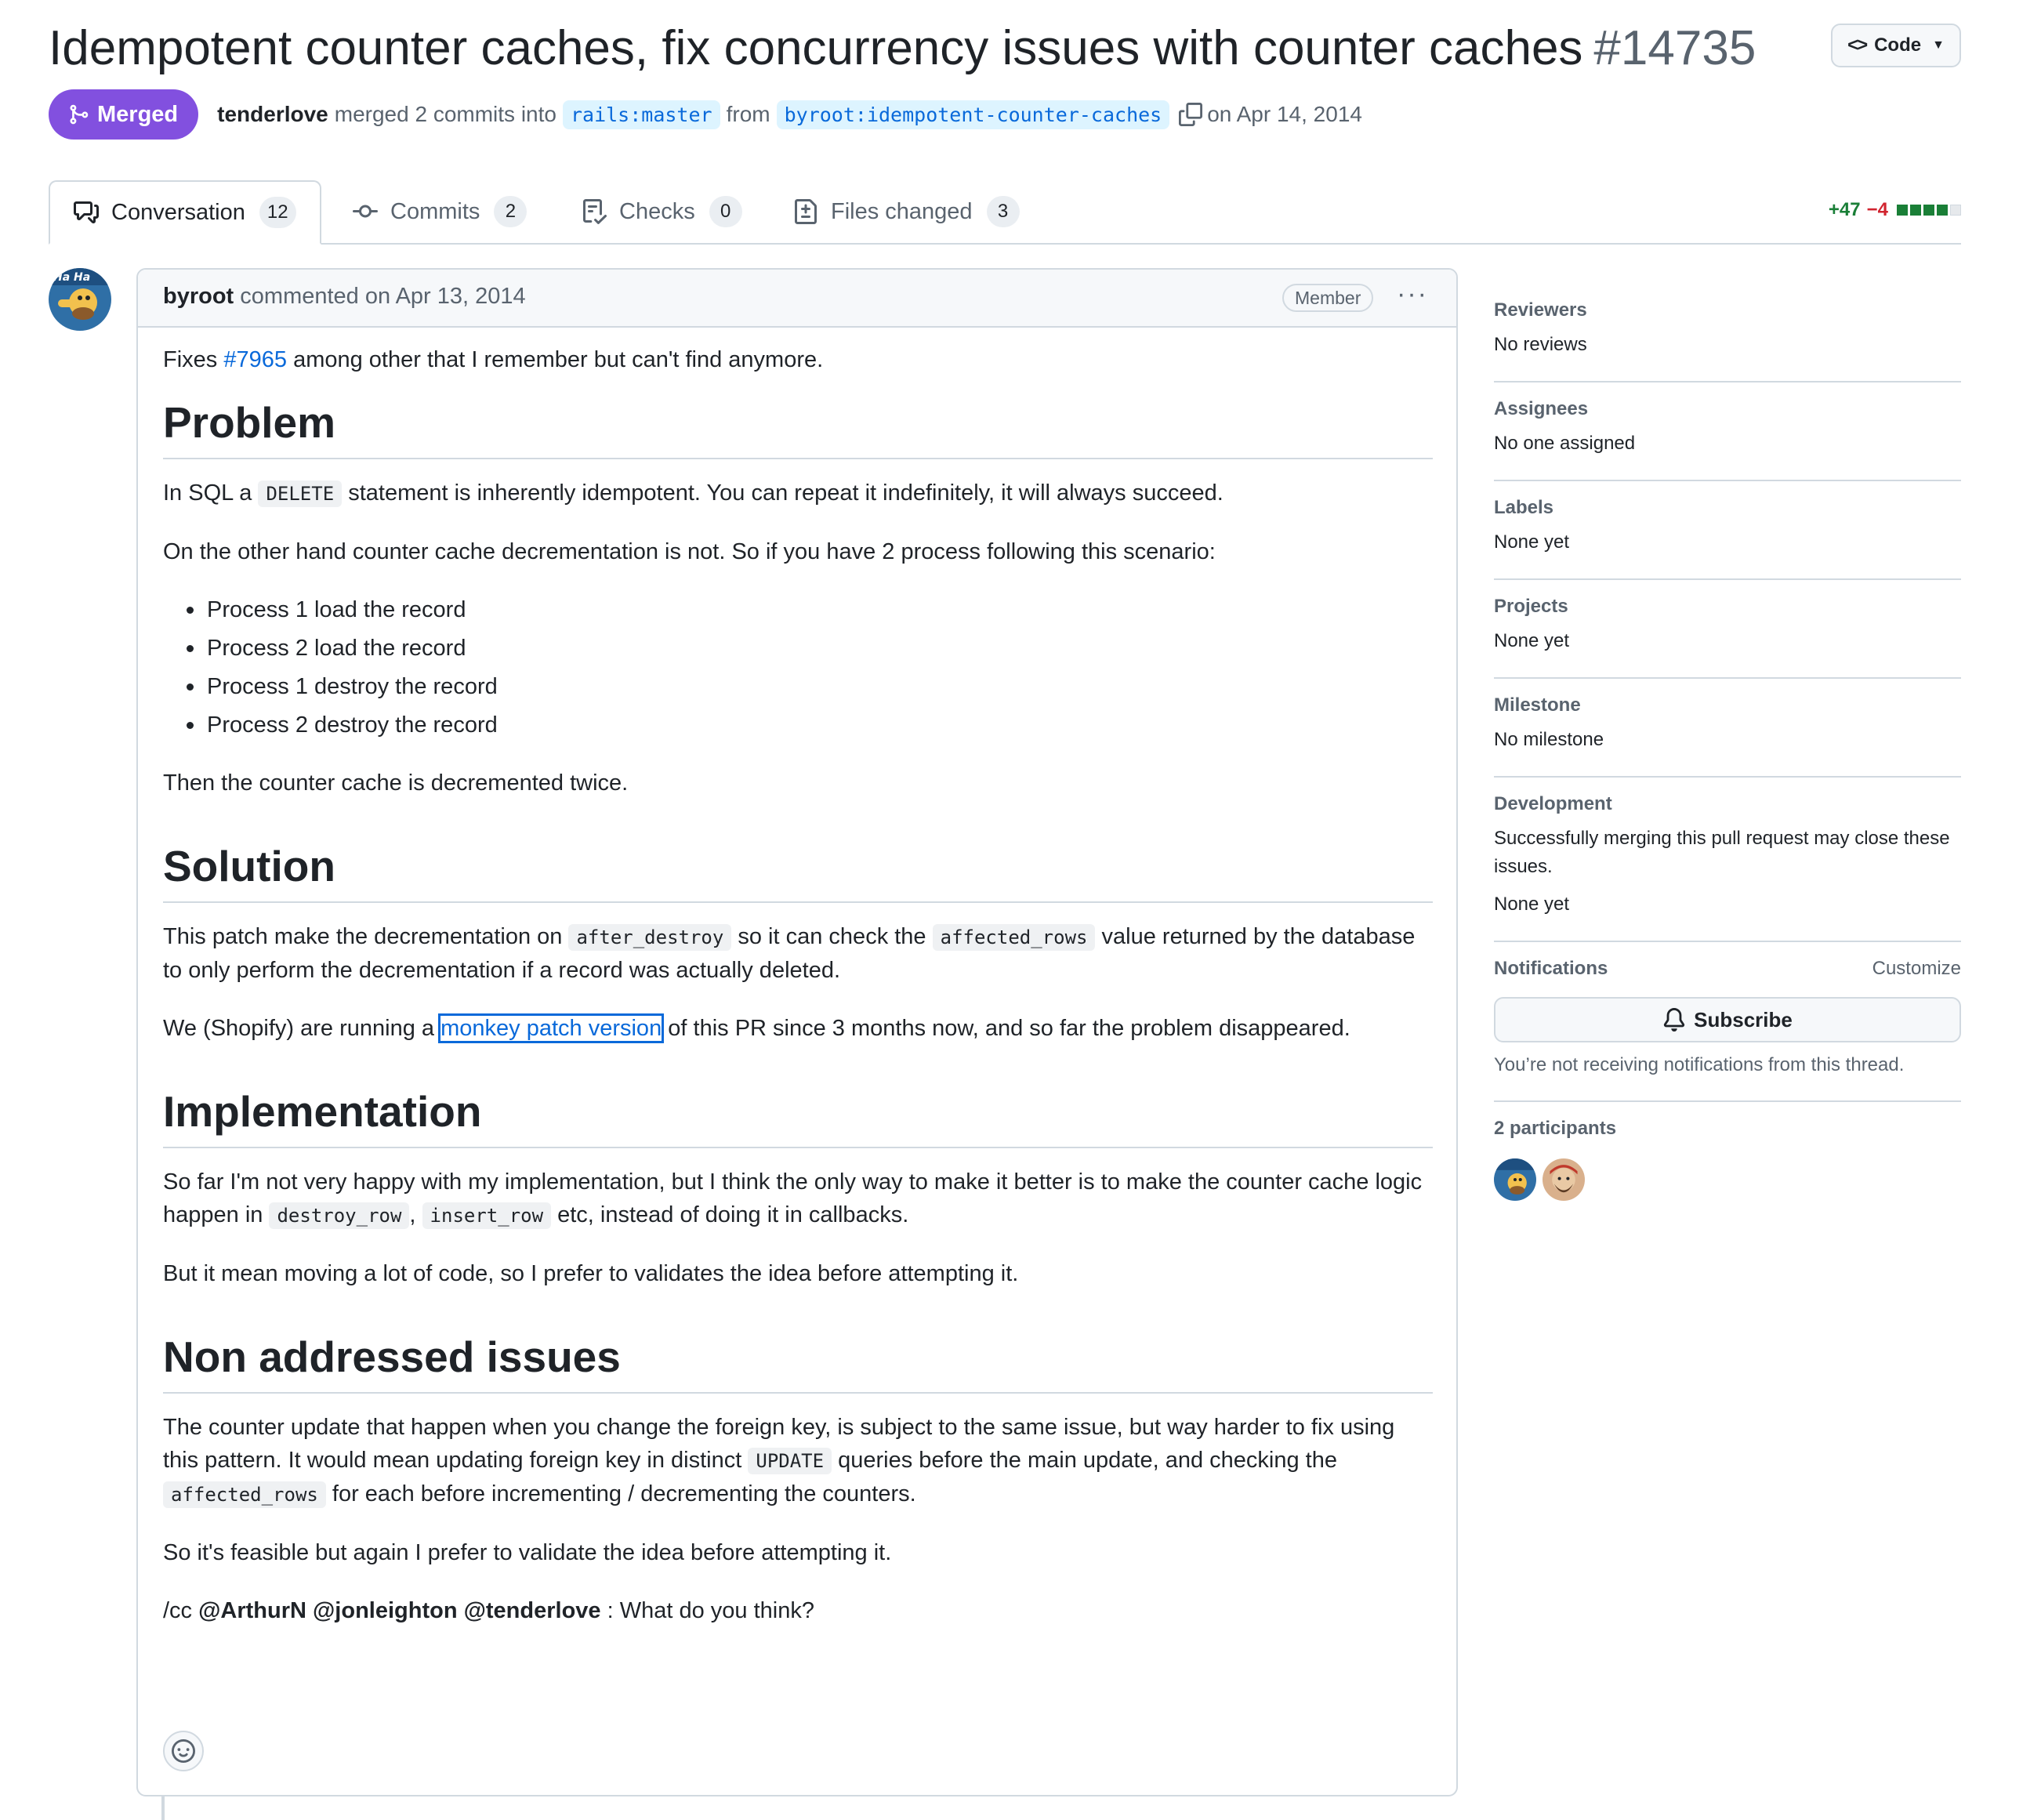 This screenshot has height=1820, width=2041. What do you see at coordinates (1565, 443) in the screenshot?
I see `sidebar-assignees-value: No one assigned` at bounding box center [1565, 443].